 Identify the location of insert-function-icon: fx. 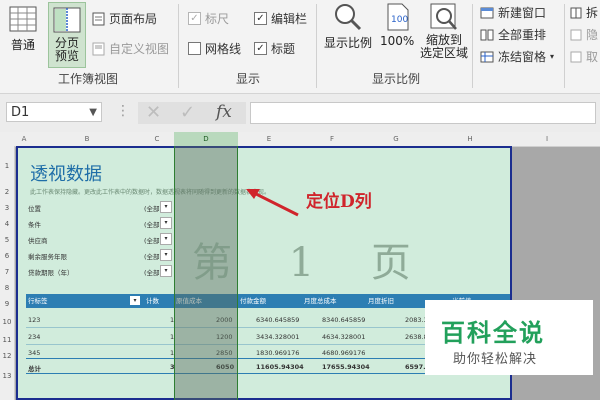
(224, 112).